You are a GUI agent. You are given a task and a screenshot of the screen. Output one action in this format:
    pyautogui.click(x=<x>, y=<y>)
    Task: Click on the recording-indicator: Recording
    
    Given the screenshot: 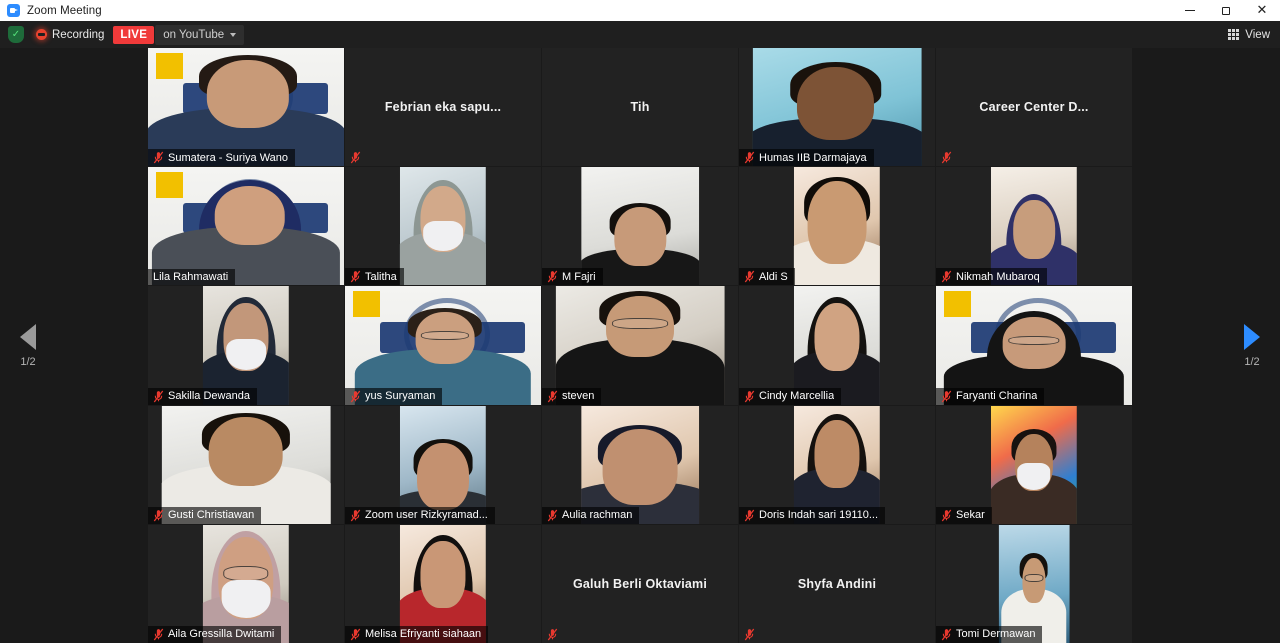 What is the action you would take?
    pyautogui.click(x=70, y=35)
    